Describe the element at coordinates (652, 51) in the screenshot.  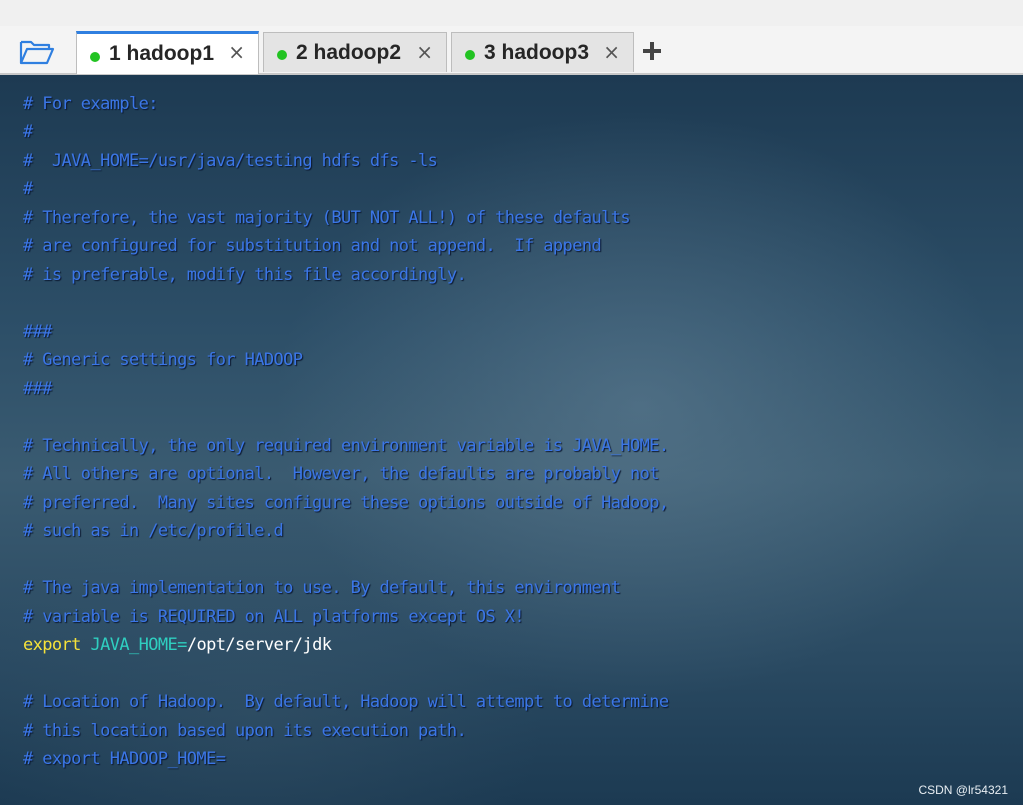
I see `plus-icon` at that location.